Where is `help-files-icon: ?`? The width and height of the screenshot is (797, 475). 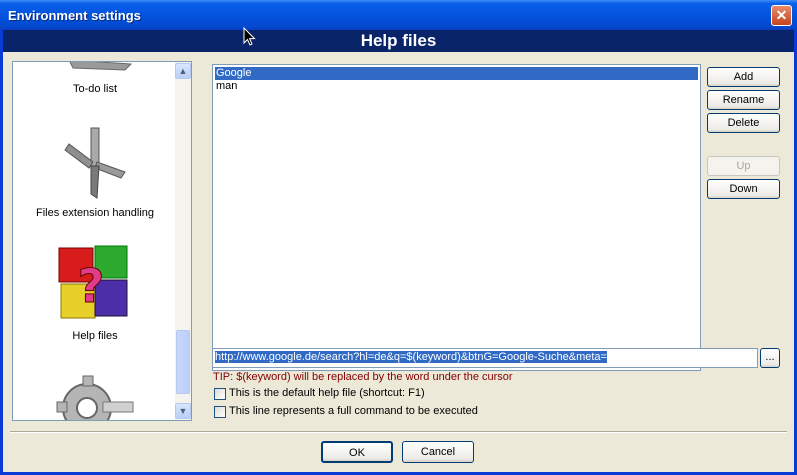 help-files-icon: ? is located at coordinates (93, 282).